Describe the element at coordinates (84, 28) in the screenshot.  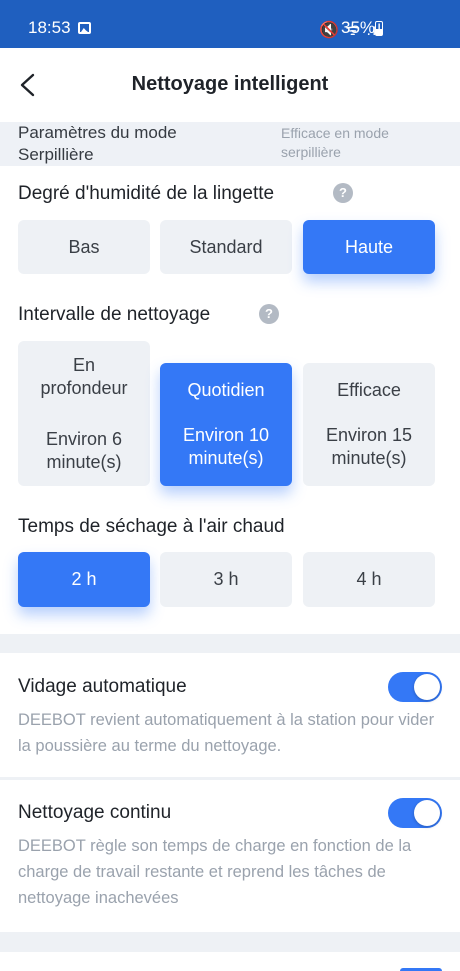
I see `gallery-icon` at that location.